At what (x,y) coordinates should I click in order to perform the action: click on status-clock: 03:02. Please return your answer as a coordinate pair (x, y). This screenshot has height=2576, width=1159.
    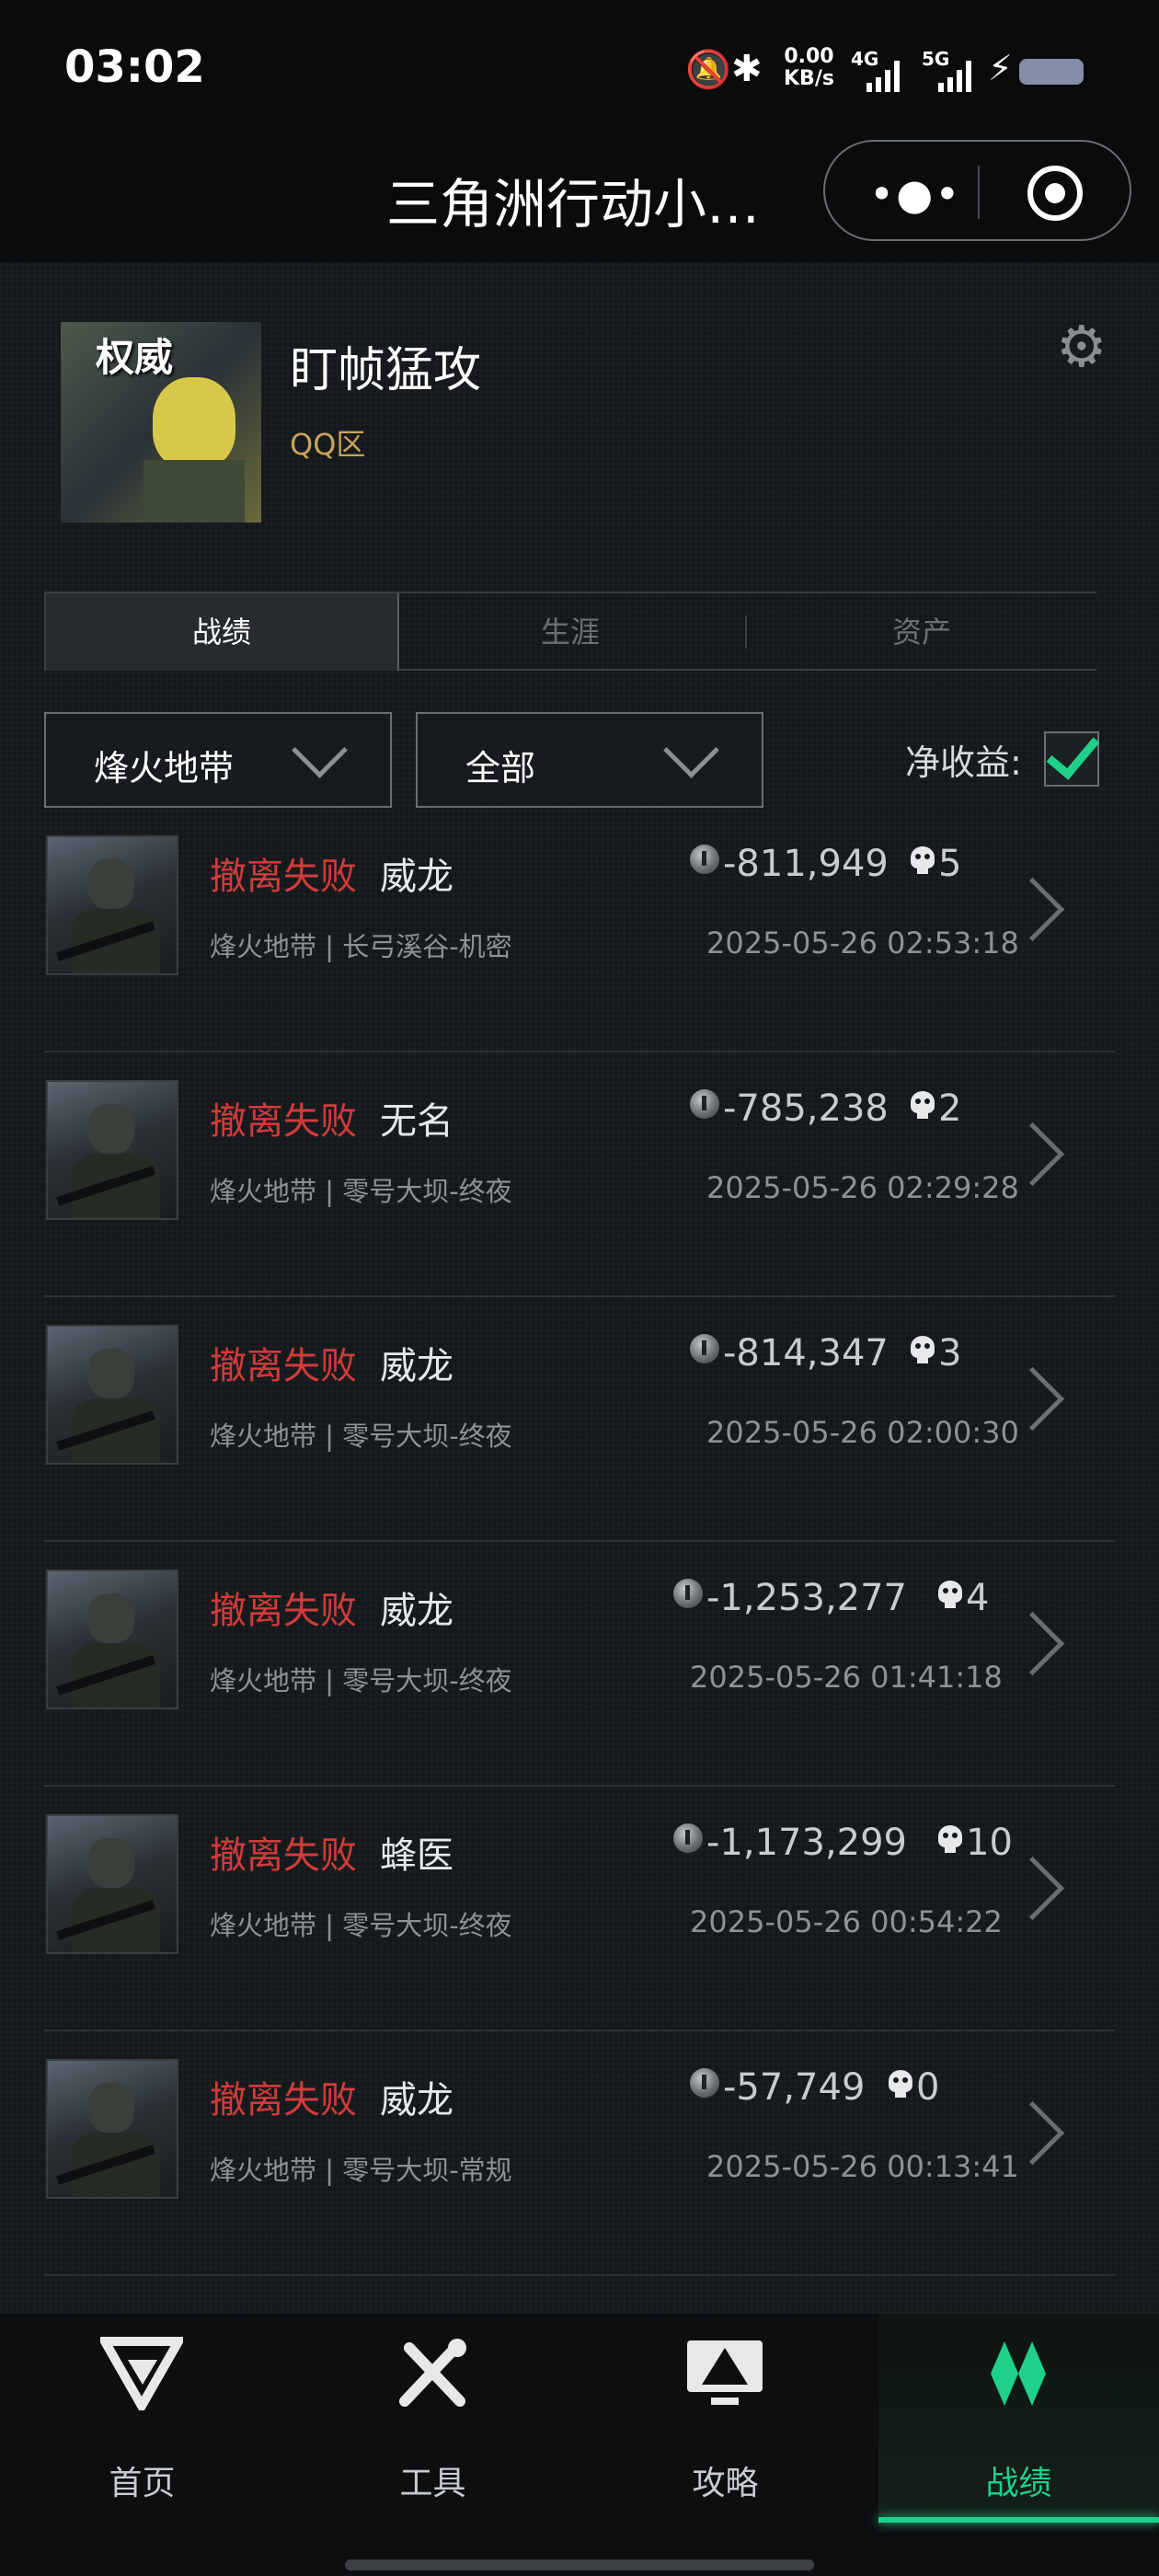
    Looking at the image, I should click on (134, 67).